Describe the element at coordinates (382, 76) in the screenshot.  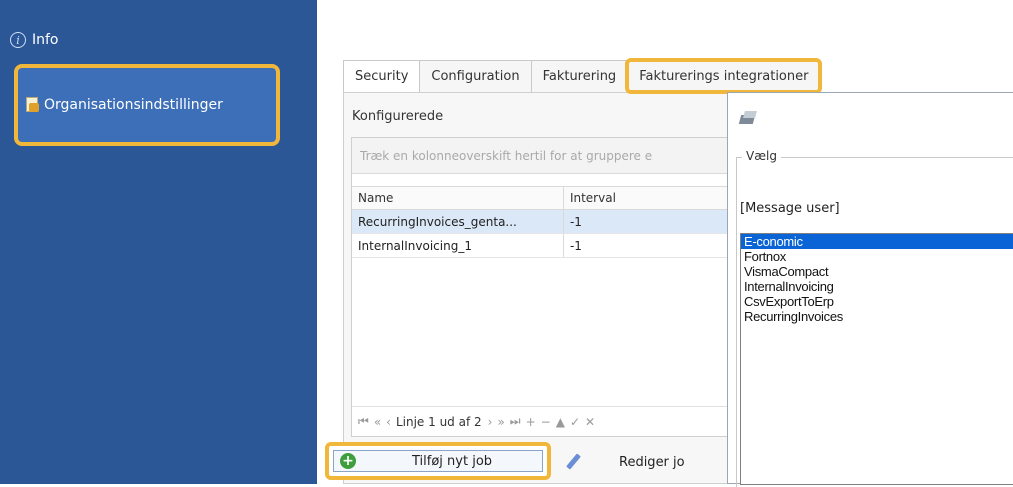
I see `tab-security: Security` at that location.